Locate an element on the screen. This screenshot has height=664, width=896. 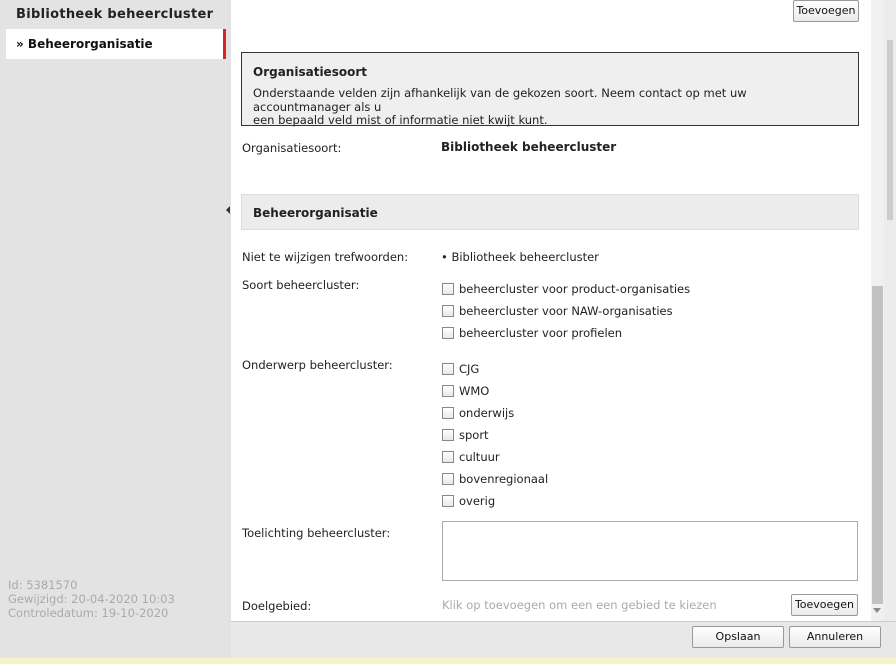
top-add-button: Toevoegen is located at coordinates (826, 11).